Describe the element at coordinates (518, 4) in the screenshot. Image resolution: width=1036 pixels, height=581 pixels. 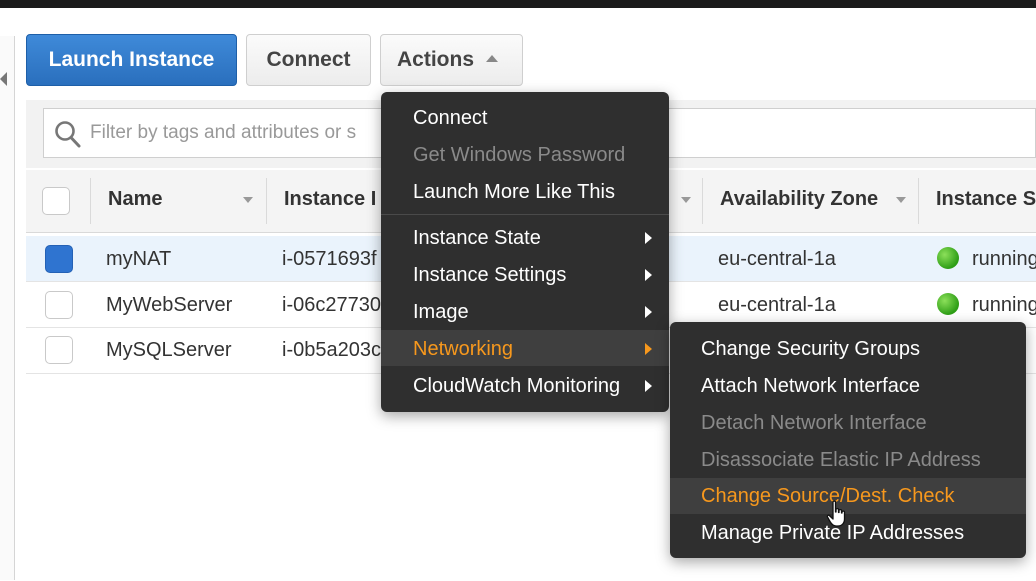
I see `top-bar` at that location.